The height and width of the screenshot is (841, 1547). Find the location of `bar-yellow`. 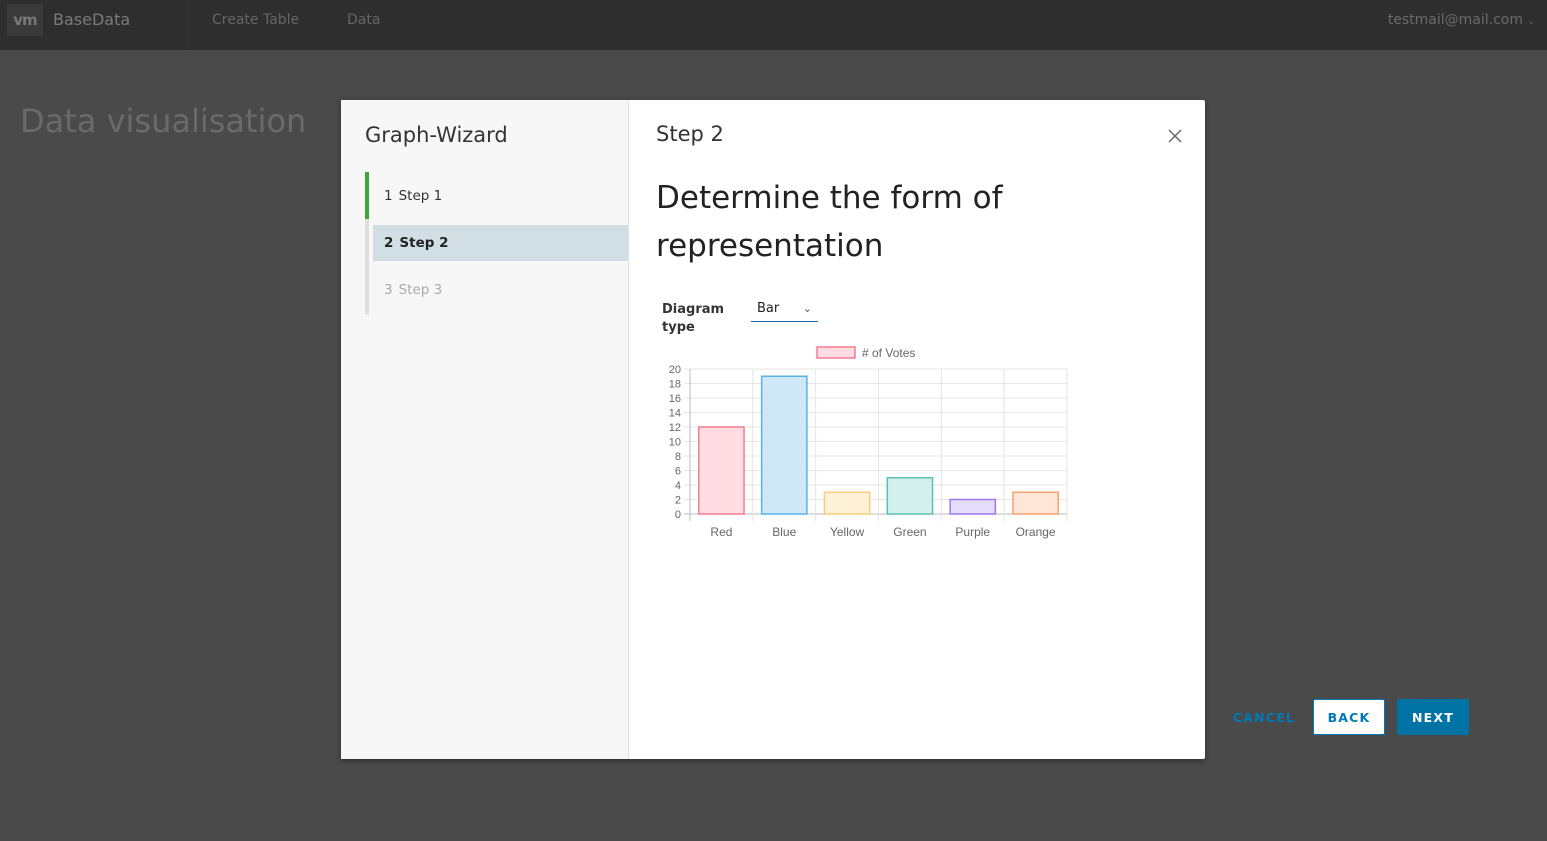

bar-yellow is located at coordinates (847, 503).